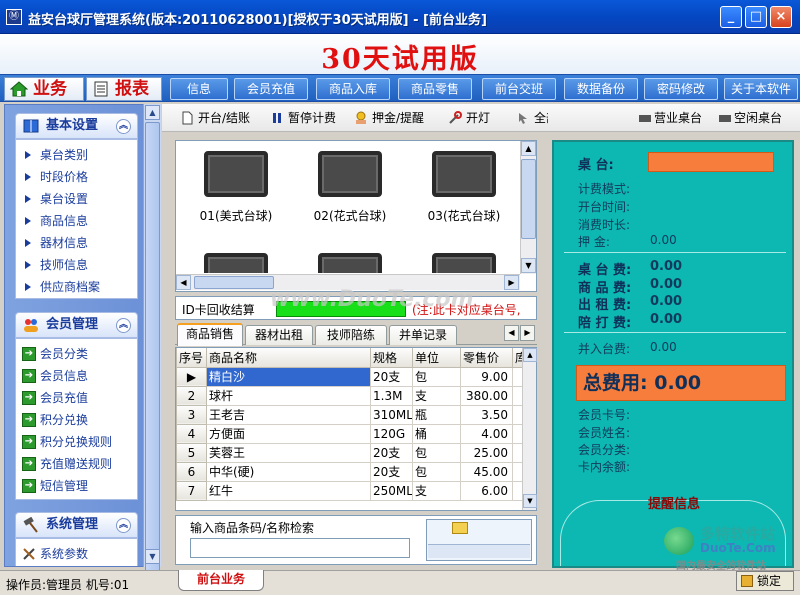  Describe the element at coordinates (288, 358) in the screenshot. I see `col-header-name: 商品名称` at that location.